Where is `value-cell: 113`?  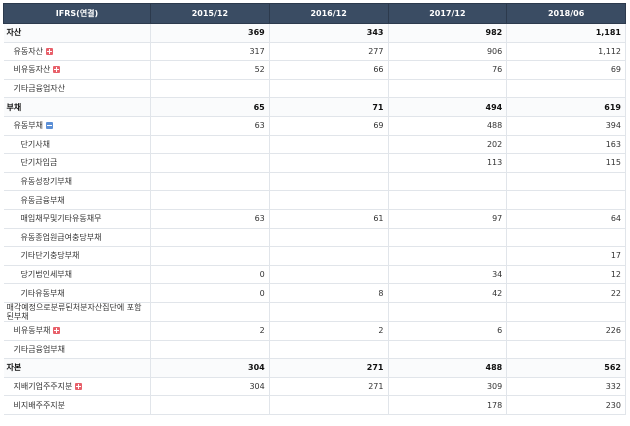 value-cell: 113 is located at coordinates (448, 163).